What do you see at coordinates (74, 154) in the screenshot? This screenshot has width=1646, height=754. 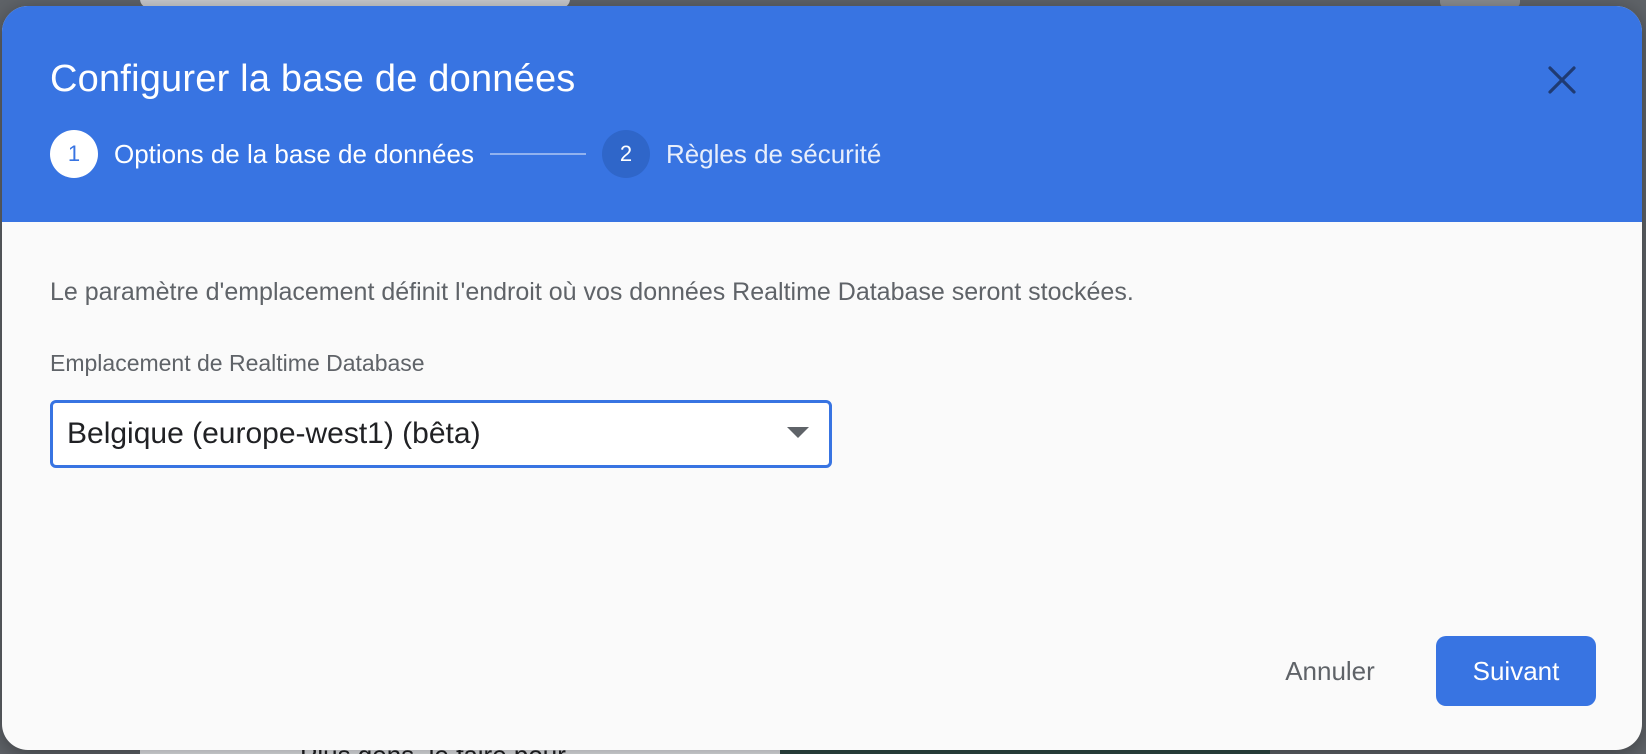 I see `step-1-number: 1` at bounding box center [74, 154].